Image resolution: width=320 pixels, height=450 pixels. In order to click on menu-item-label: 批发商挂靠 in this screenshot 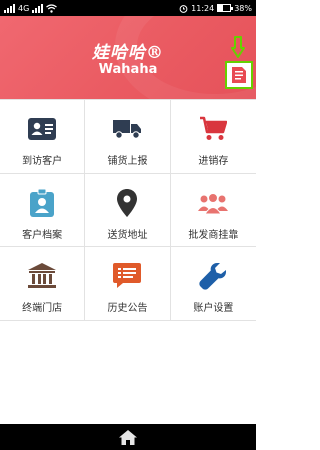, I will do `click(213, 235)`.